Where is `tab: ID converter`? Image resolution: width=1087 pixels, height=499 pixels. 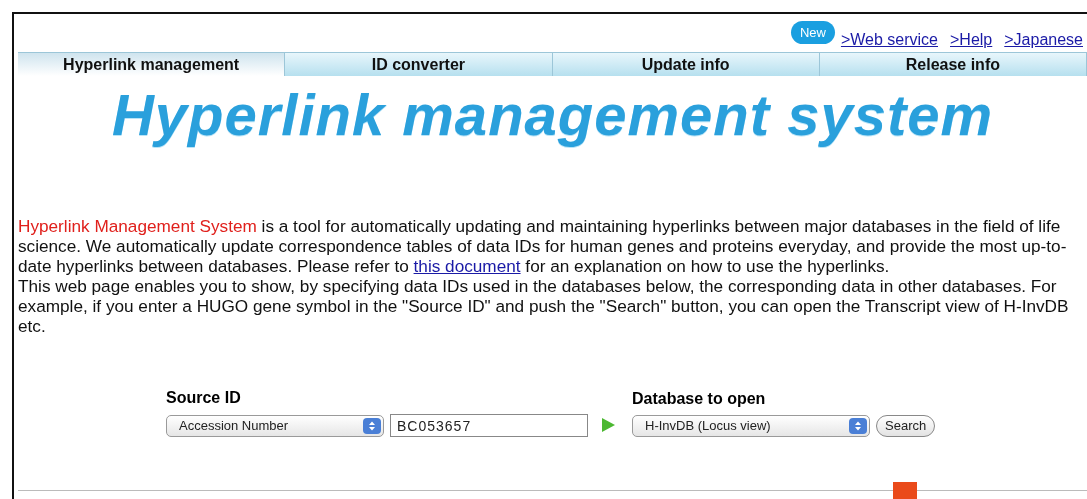 tab: ID converter is located at coordinates (419, 64).